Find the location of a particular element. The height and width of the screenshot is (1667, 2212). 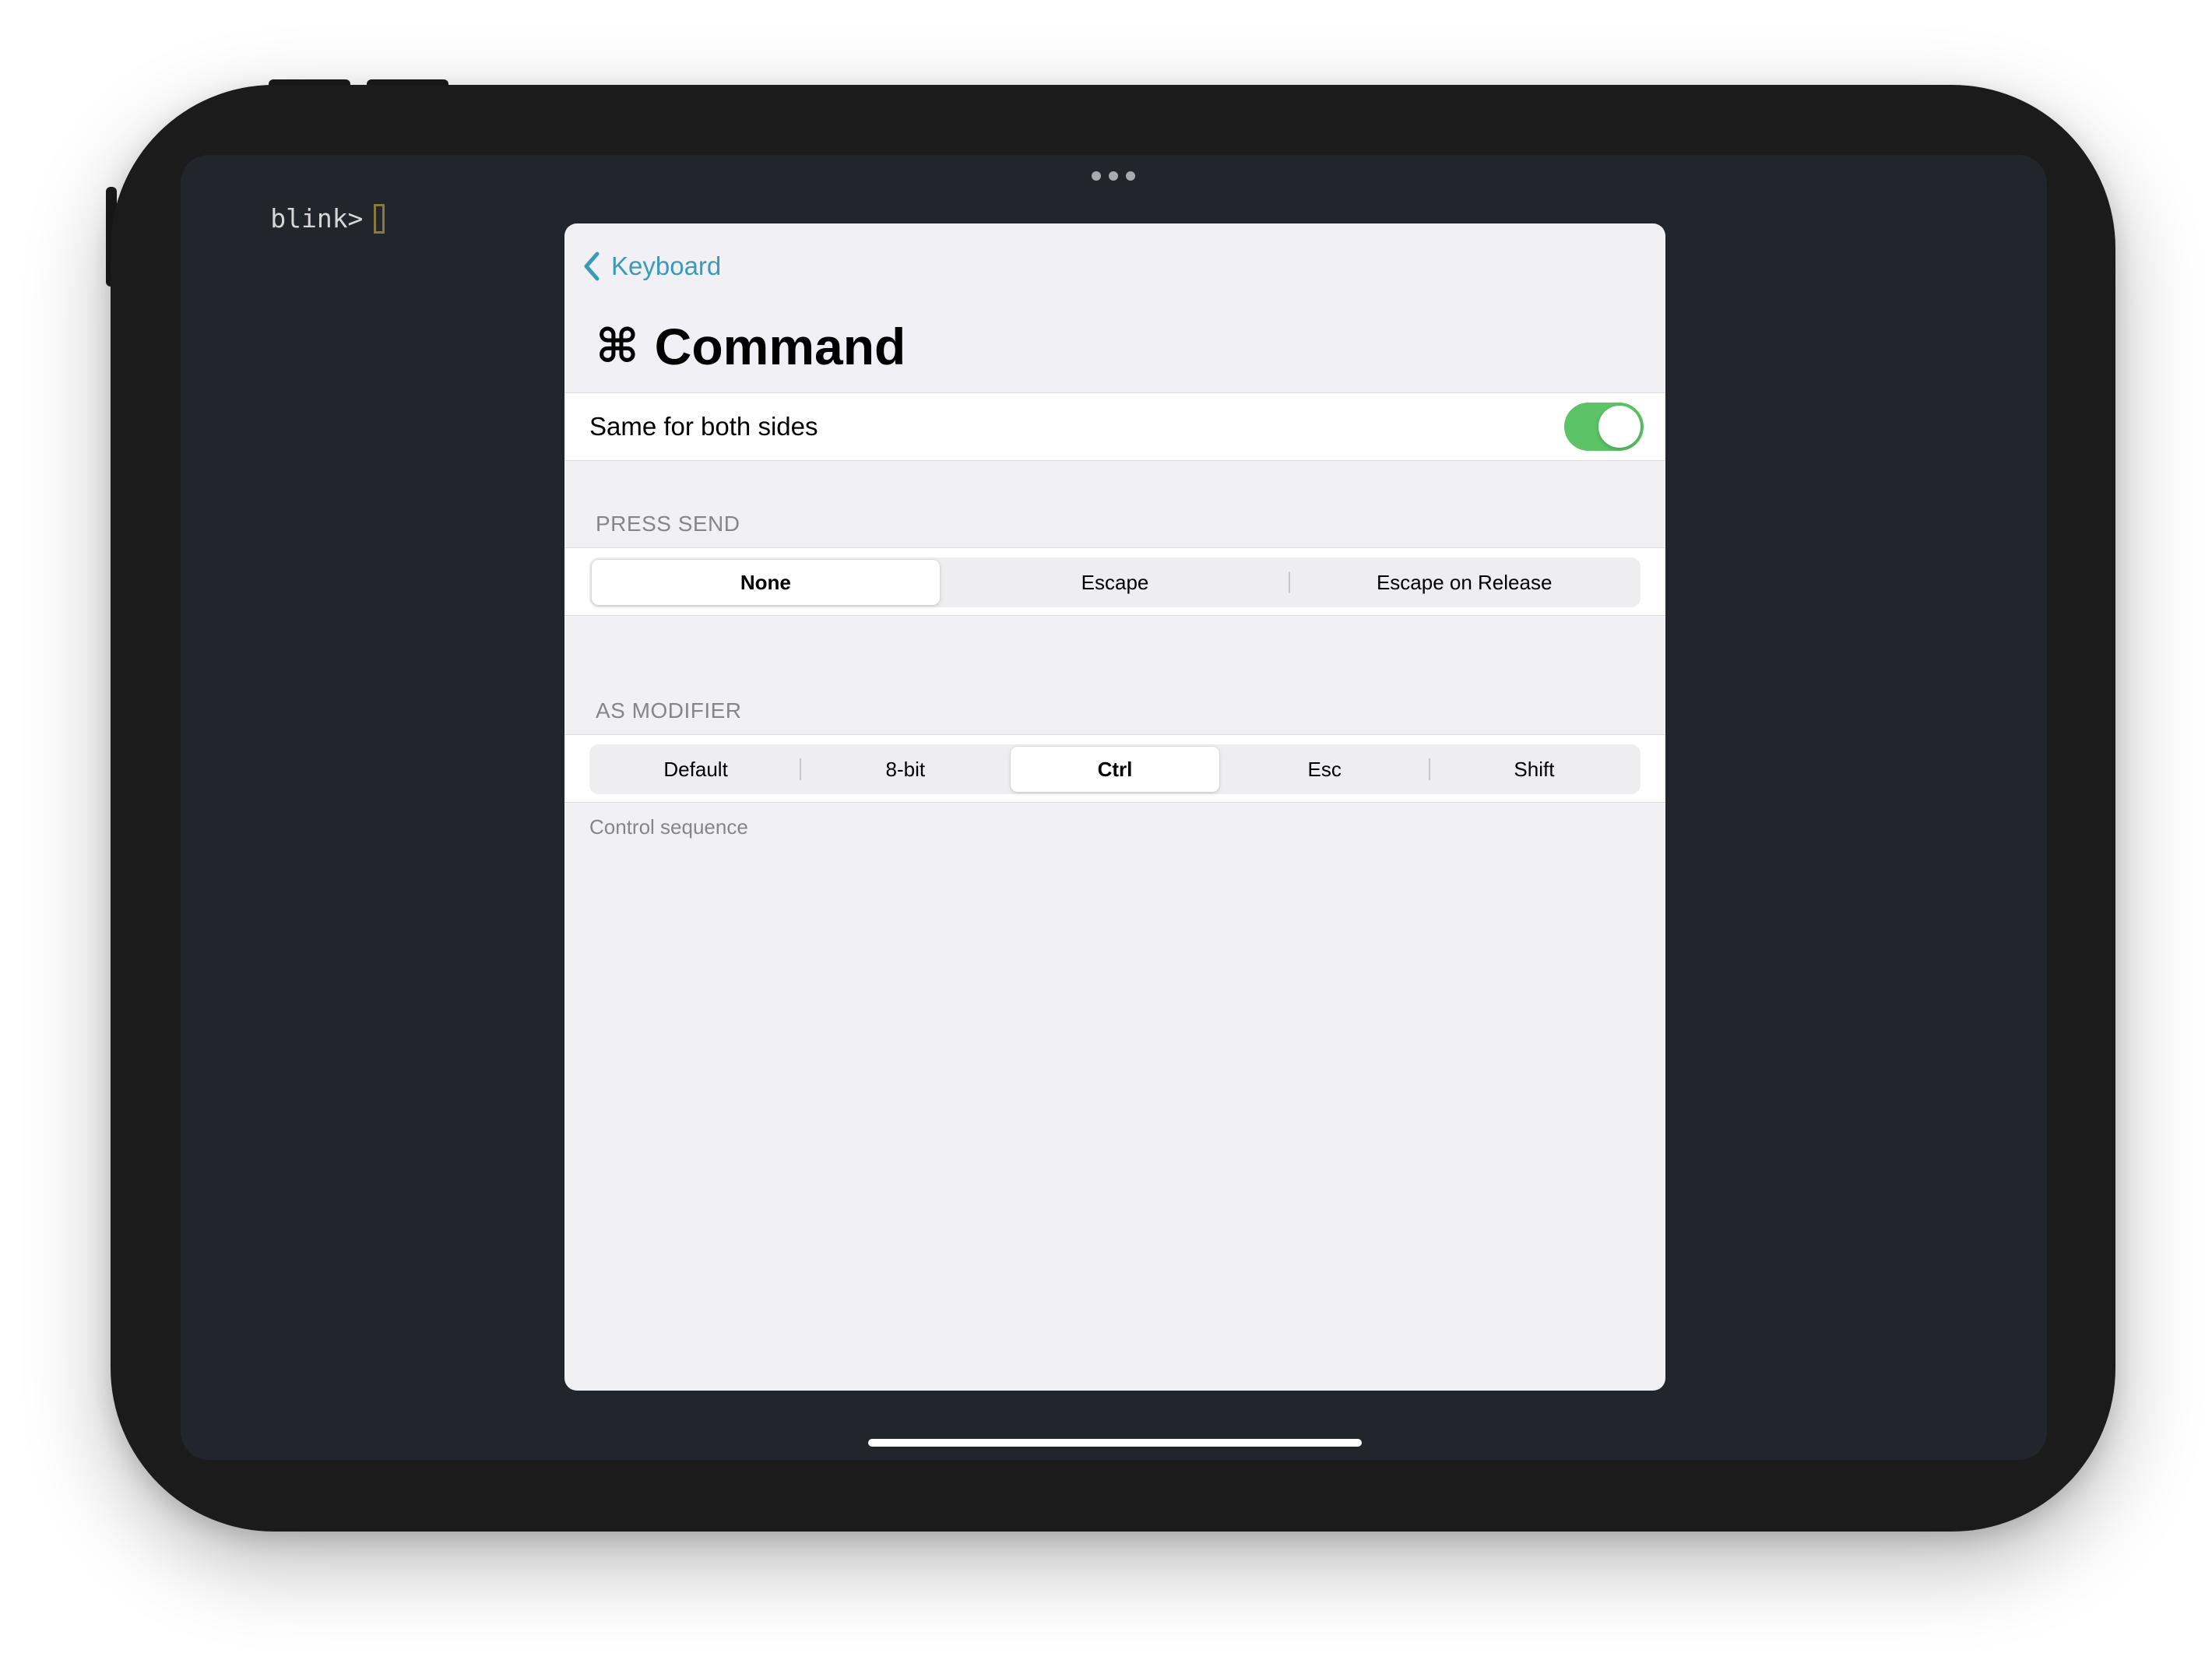

as-modifier-header: AS MODIFIER is located at coordinates (669, 710).